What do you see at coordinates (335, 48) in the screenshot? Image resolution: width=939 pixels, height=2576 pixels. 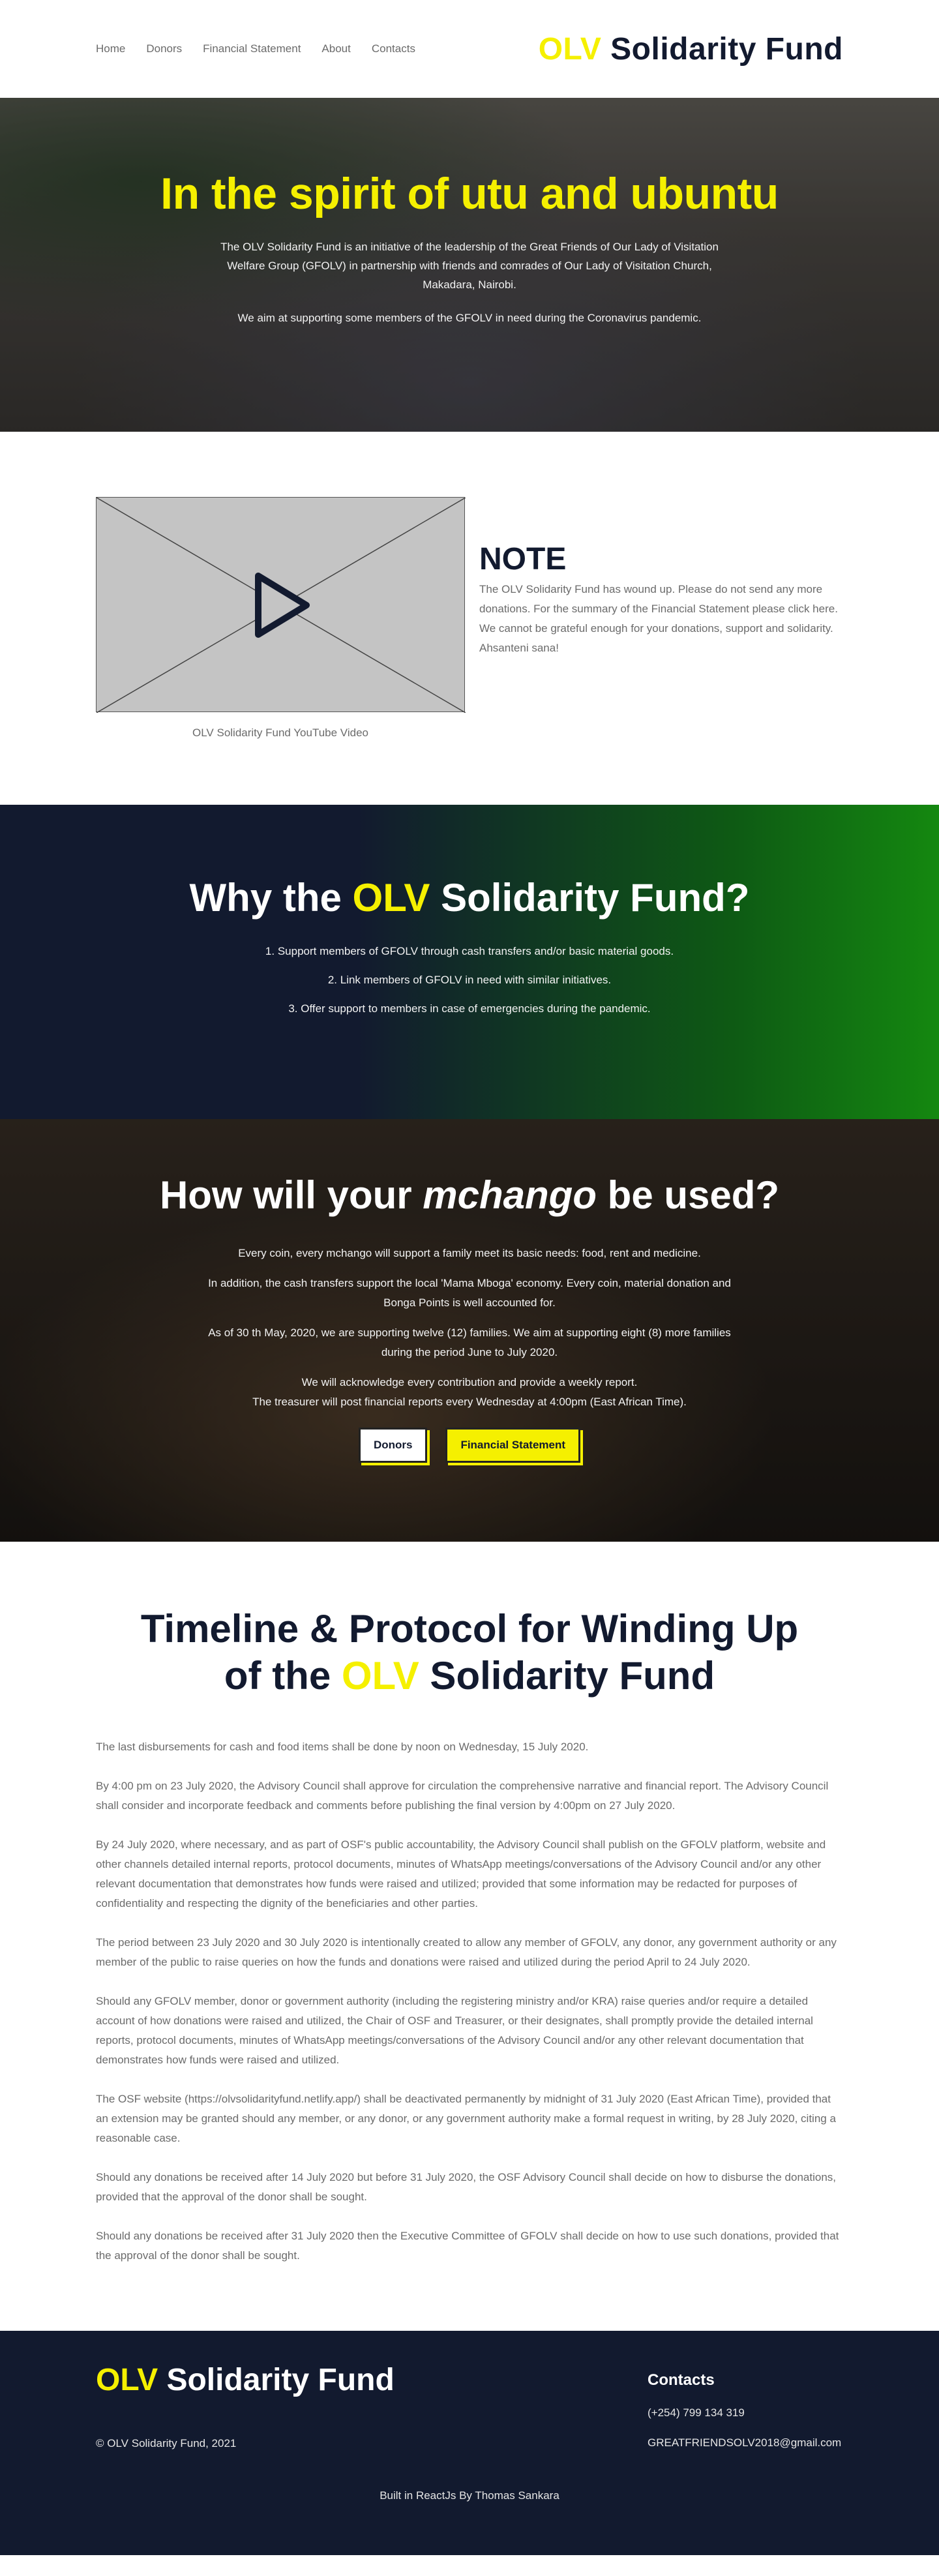 I see `nav-about: About` at bounding box center [335, 48].